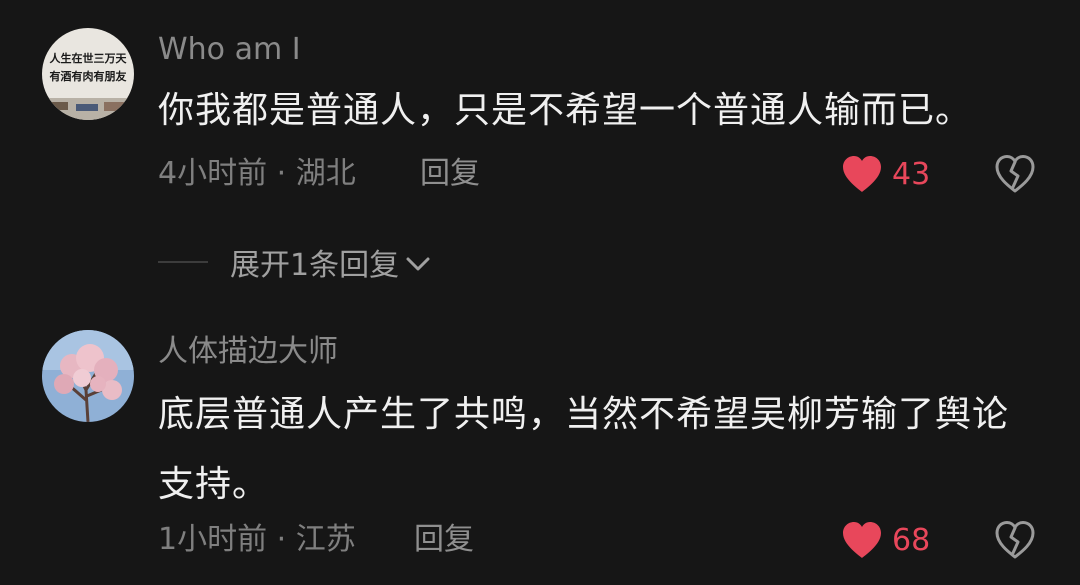  I want to click on comment-username: Who am I, so click(229, 50).